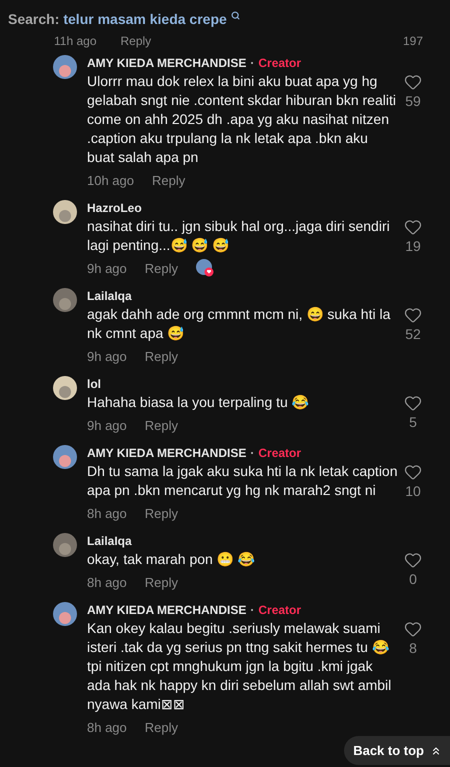  I want to click on comment-text: Ulorrr mau dok relex la bini aku buat apa yg hg gelabah sngt nie .content skdar hiburan bkn realiti come on ahh 2025 dh .apa yg aku nasihat nitzen .caption aku trpulang la nk letak apa .bkn aku buat salah apa pn, so click(242, 119).